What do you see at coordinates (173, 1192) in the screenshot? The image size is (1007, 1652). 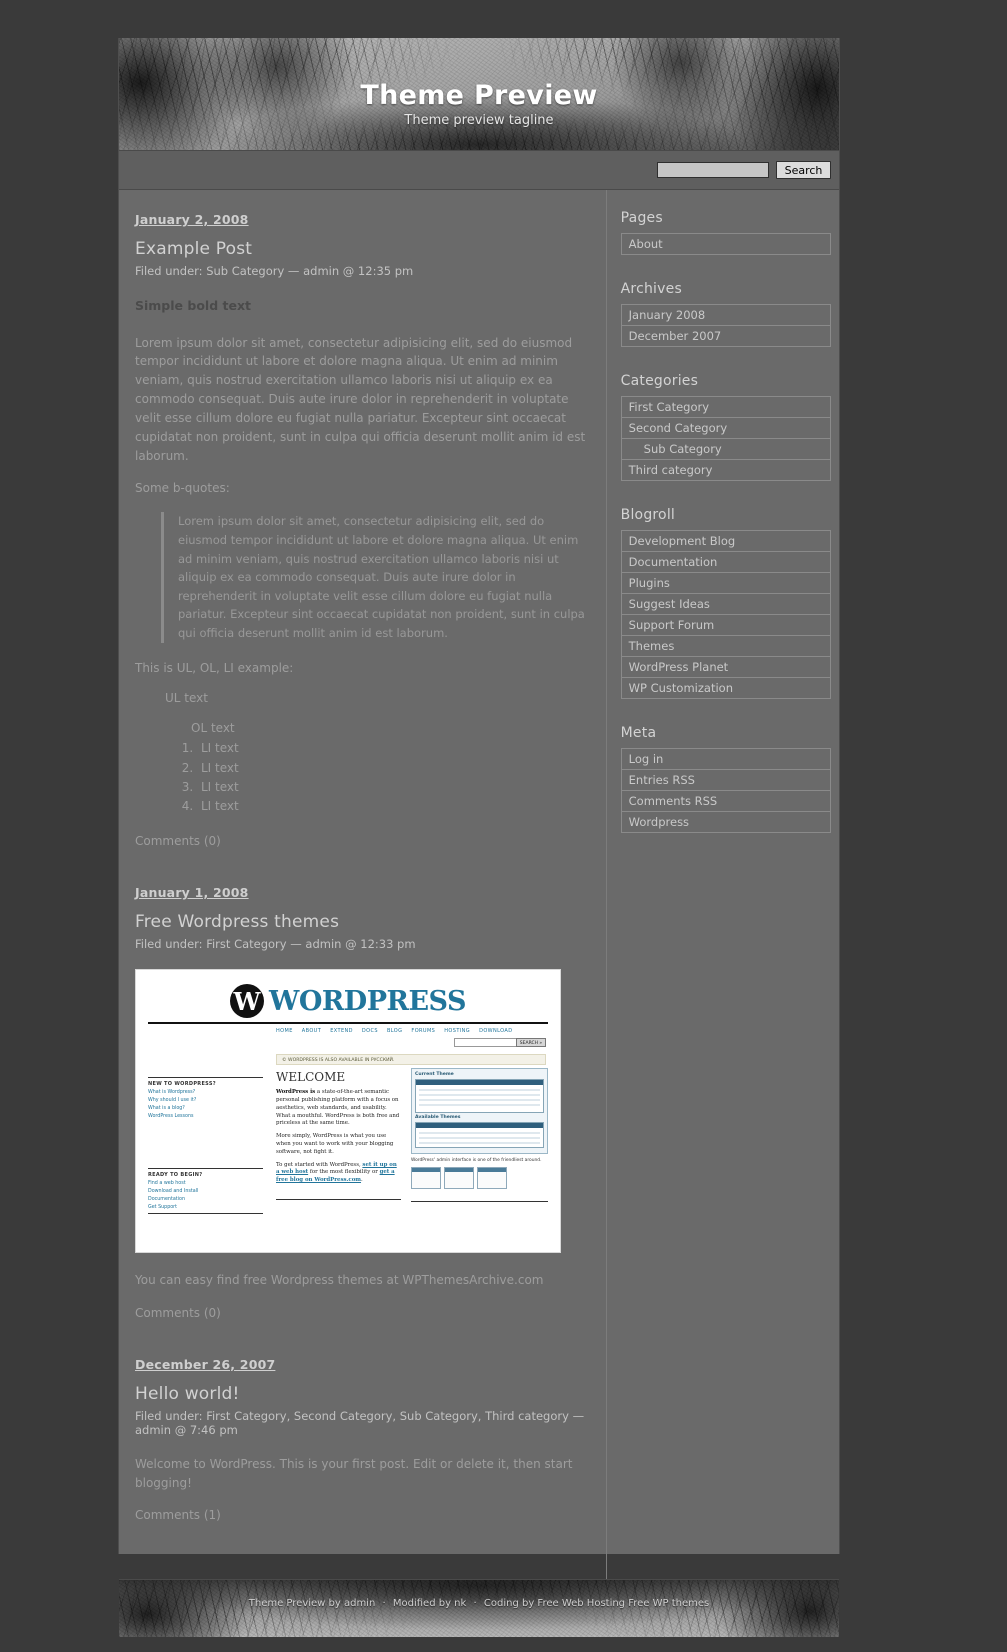 I see `link-item: Download and Install` at bounding box center [173, 1192].